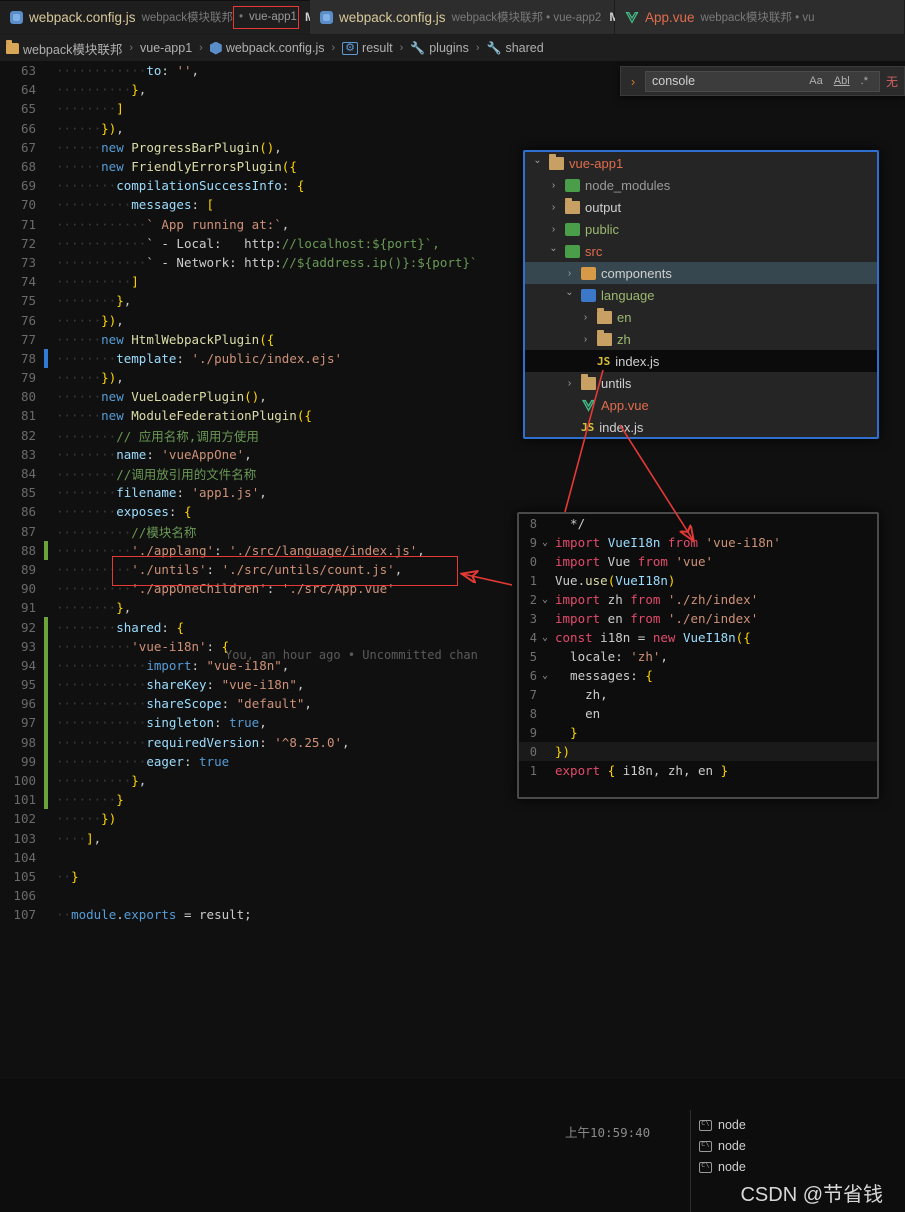 Image resolution: width=905 pixels, height=1212 pixels. I want to click on whole-word-icon: Abl, so click(842, 81).